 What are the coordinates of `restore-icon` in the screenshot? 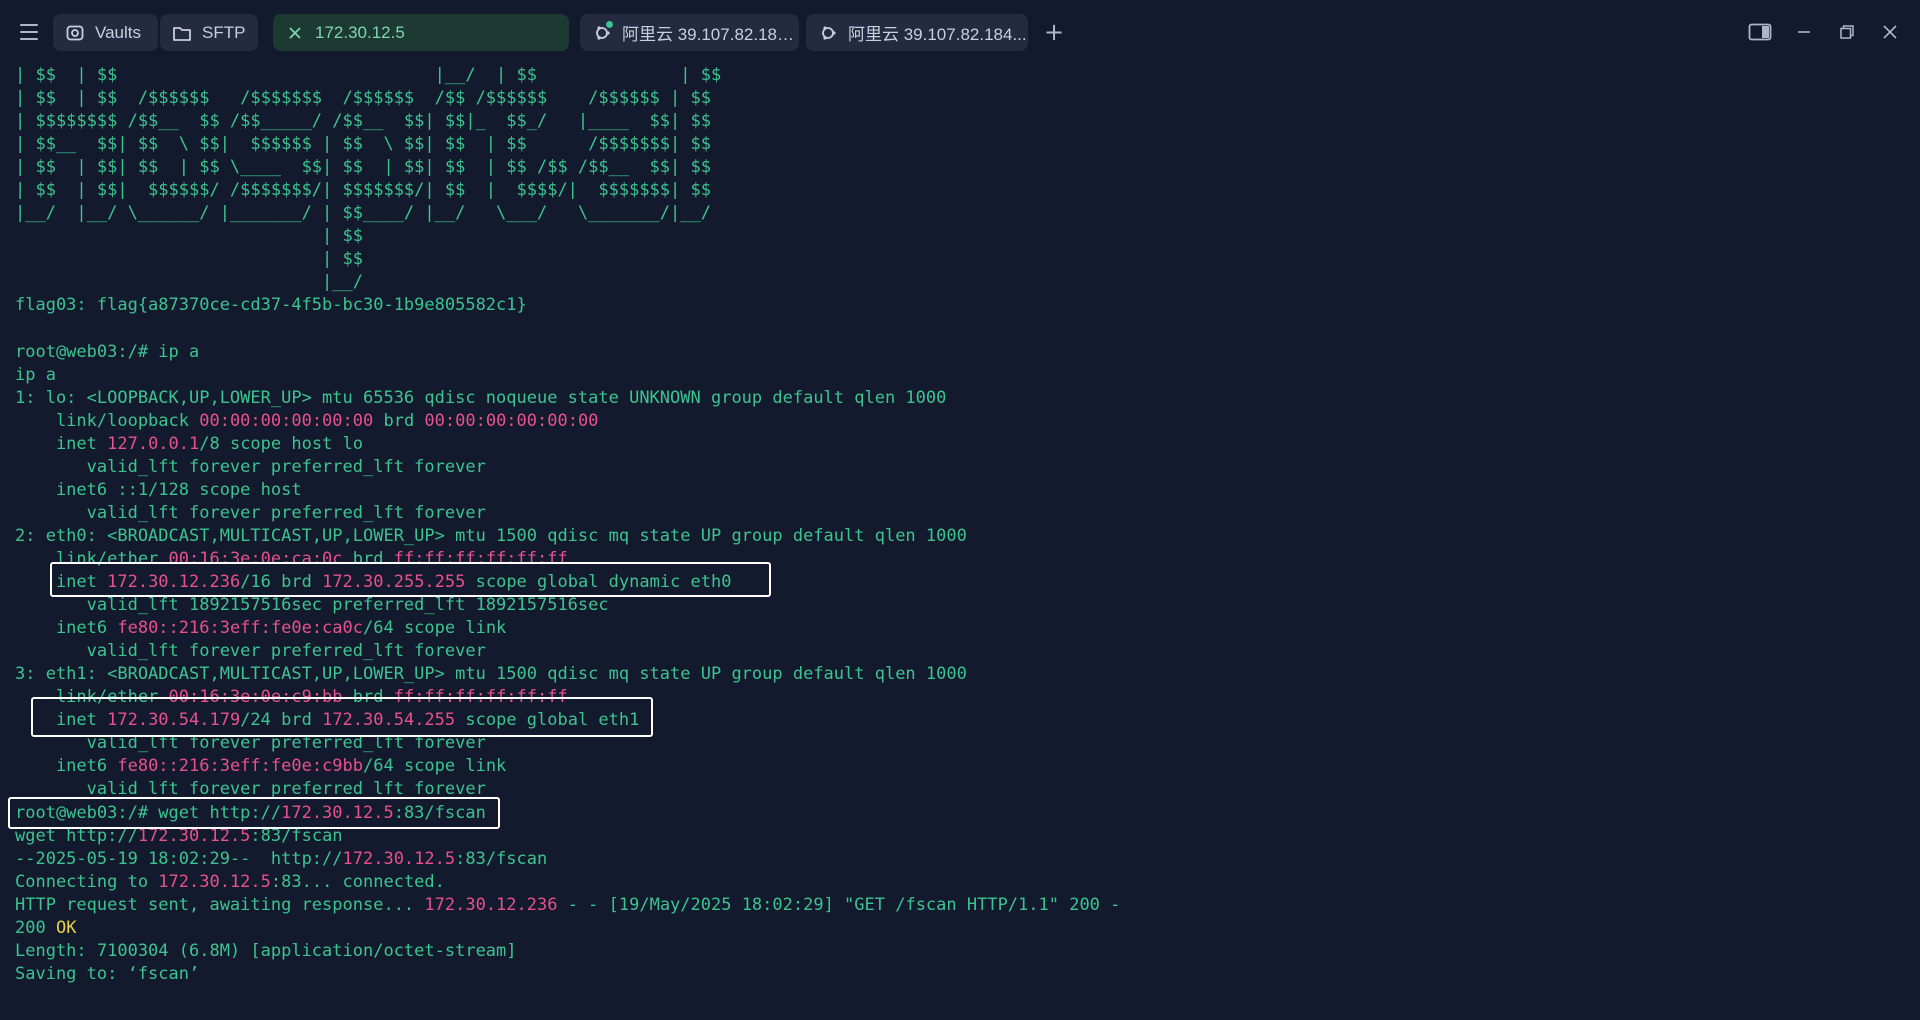 It's located at (1847, 32).